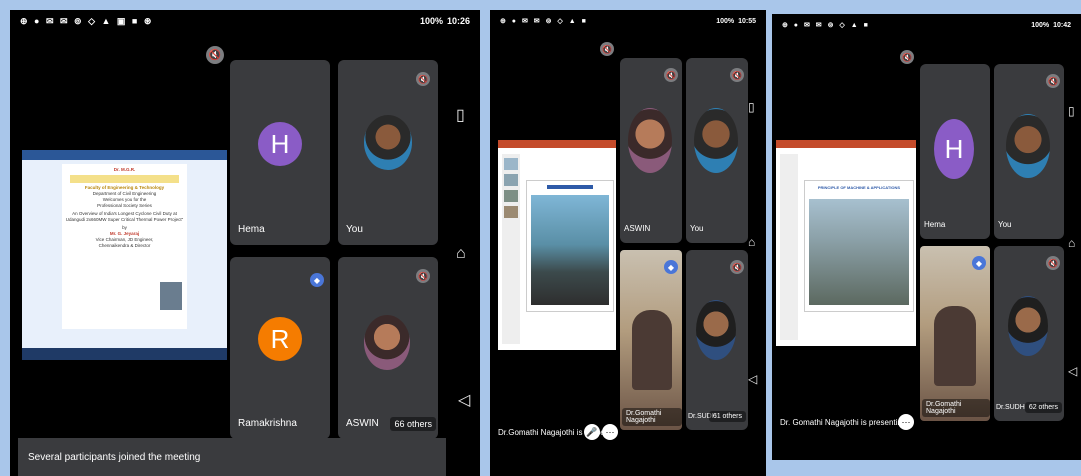  Describe the element at coordinates (114, 457) in the screenshot. I see `banner-text: Several participants joined the meeting` at that location.